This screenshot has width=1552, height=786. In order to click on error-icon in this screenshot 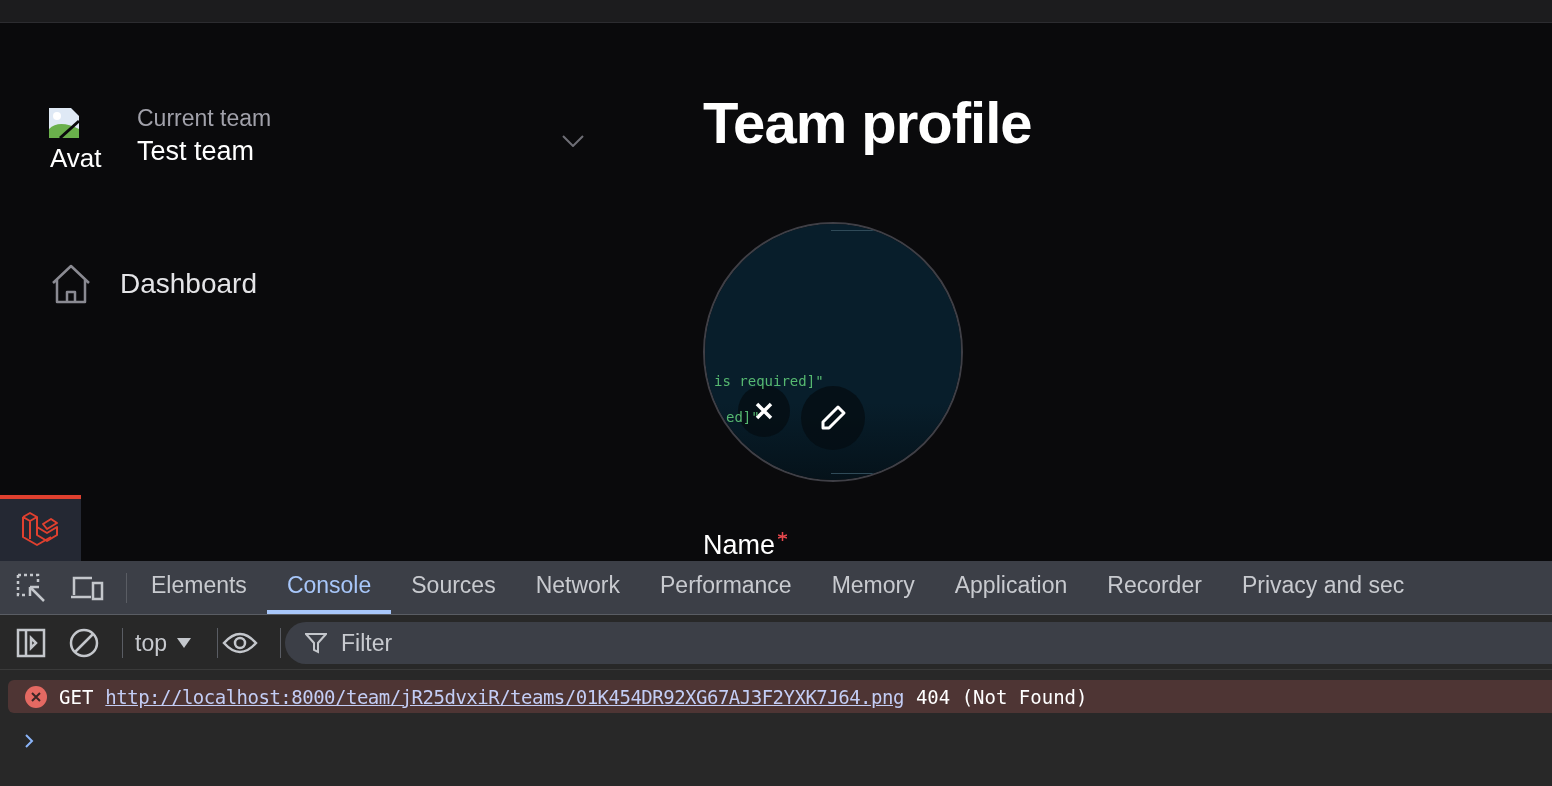, I will do `click(36, 696)`.